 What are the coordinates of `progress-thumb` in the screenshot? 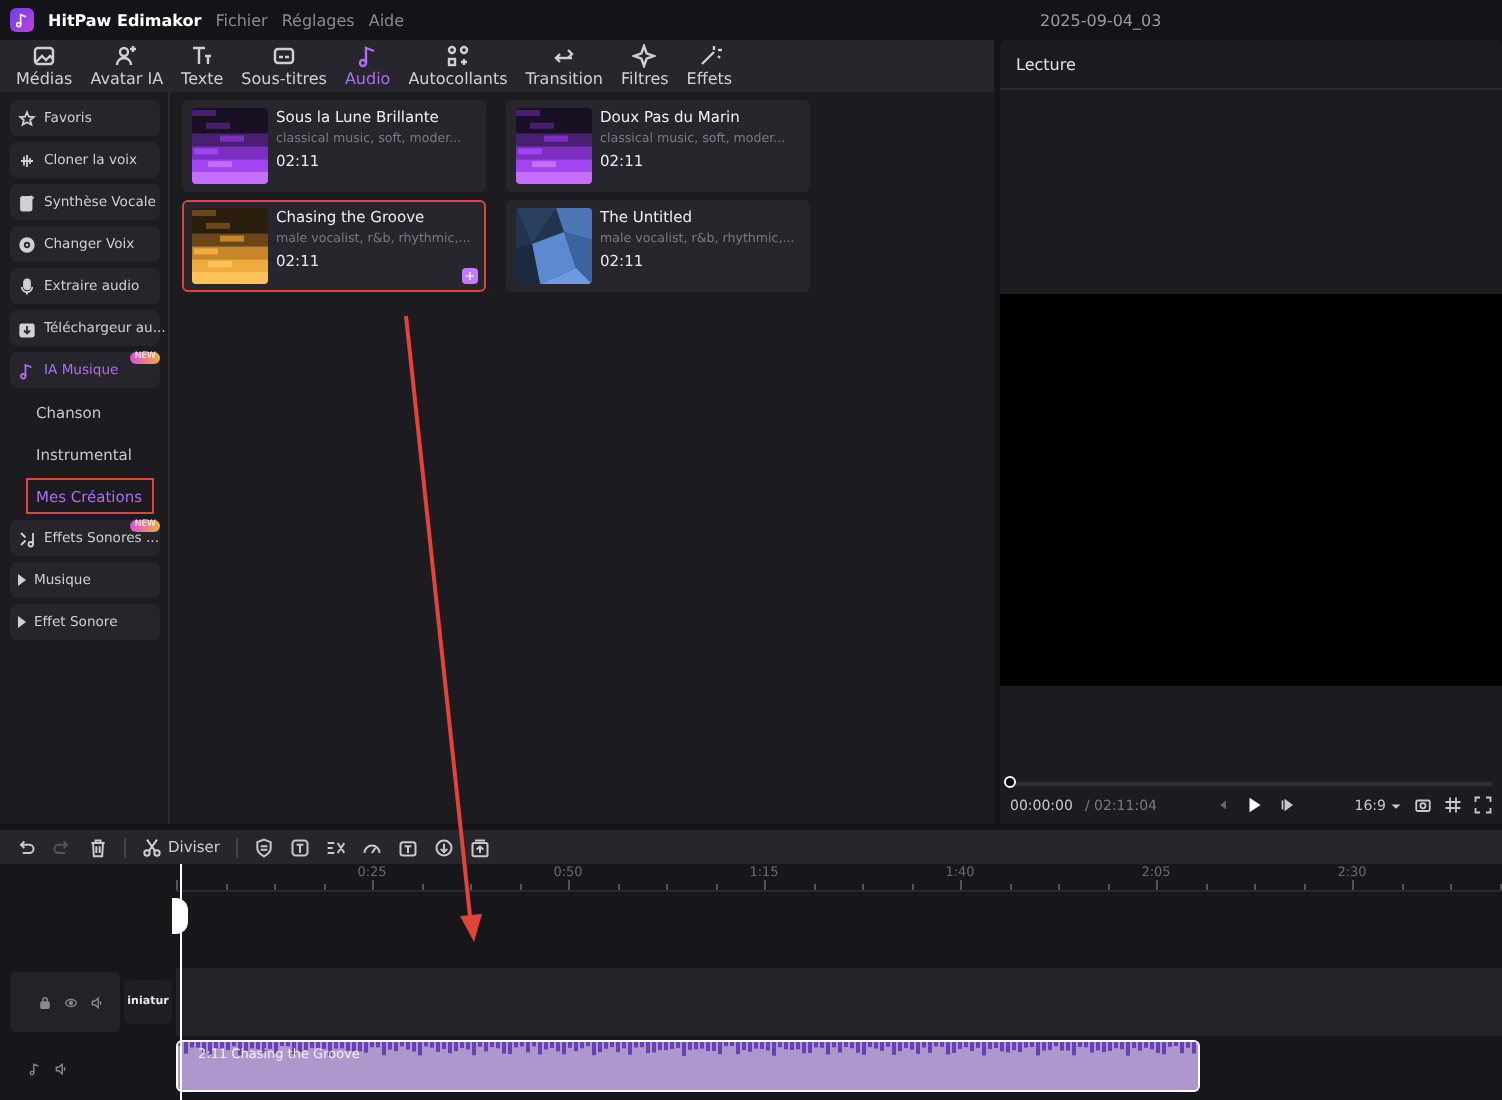 It's located at (1010, 782).